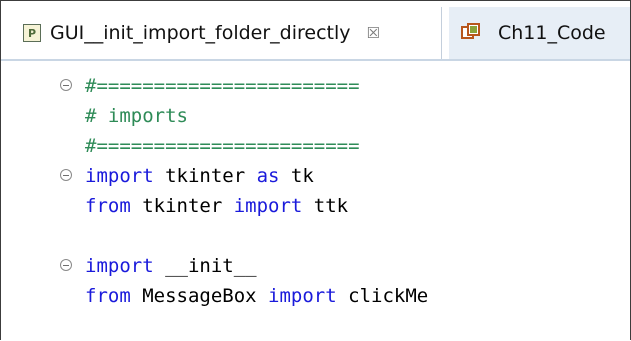 This screenshot has height=341, width=631. I want to click on tab-label: Ch11_Code, so click(552, 33).